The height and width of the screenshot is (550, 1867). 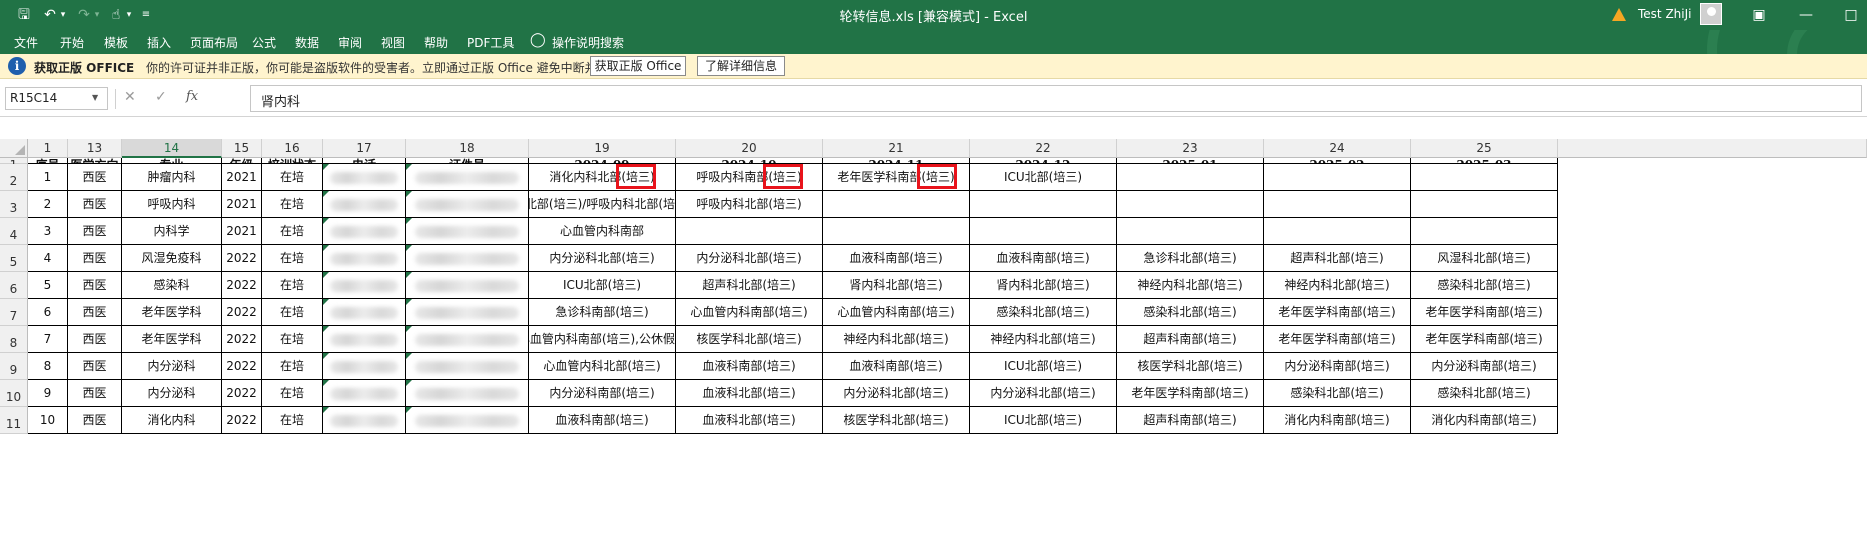 I want to click on cell-m2409: 内分泌科南部(培三), so click(x=602, y=393).